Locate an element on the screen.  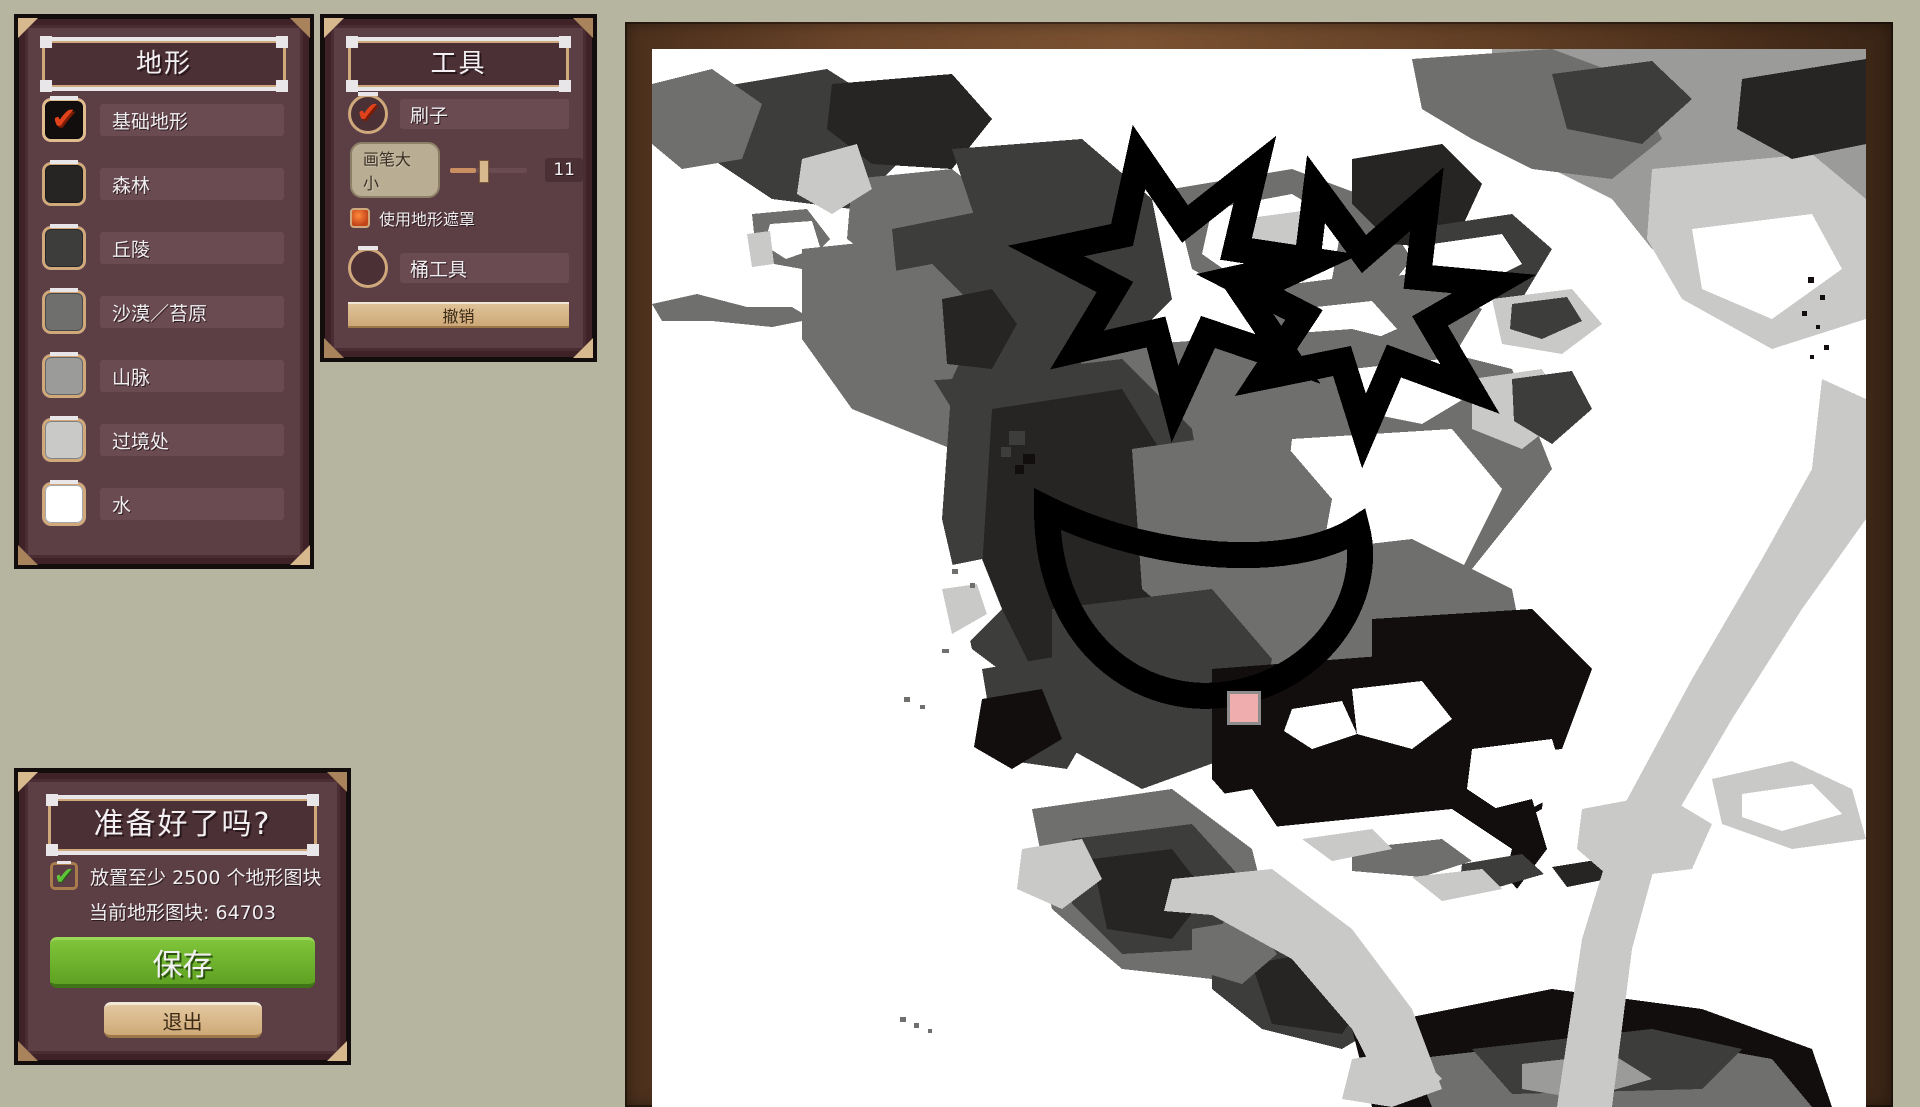
terrain-swatch-desert-tundra is located at coordinates (64, 311).